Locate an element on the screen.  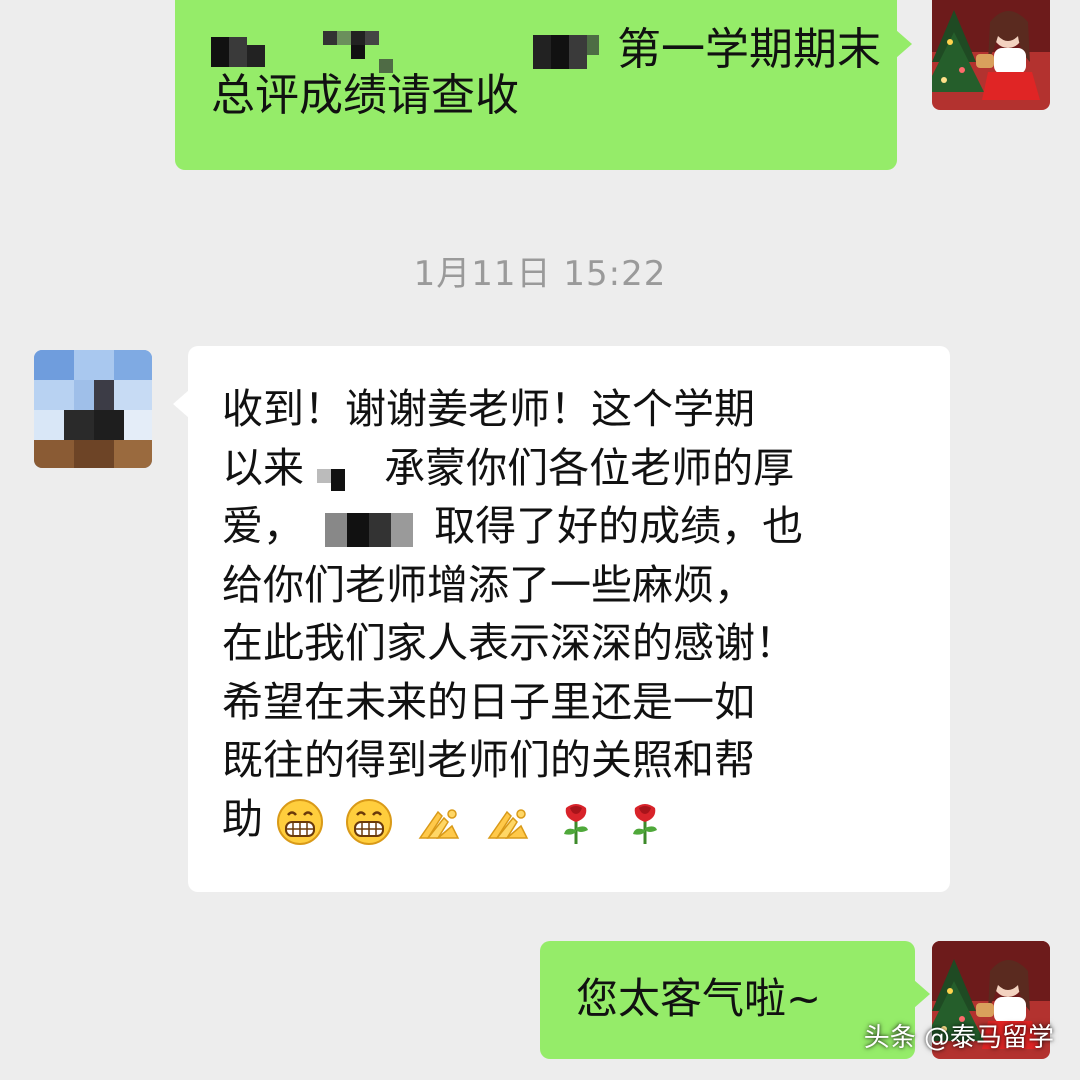
message-line: 爱， 取得了好的成绩，也 is located at coordinates (572, 526).